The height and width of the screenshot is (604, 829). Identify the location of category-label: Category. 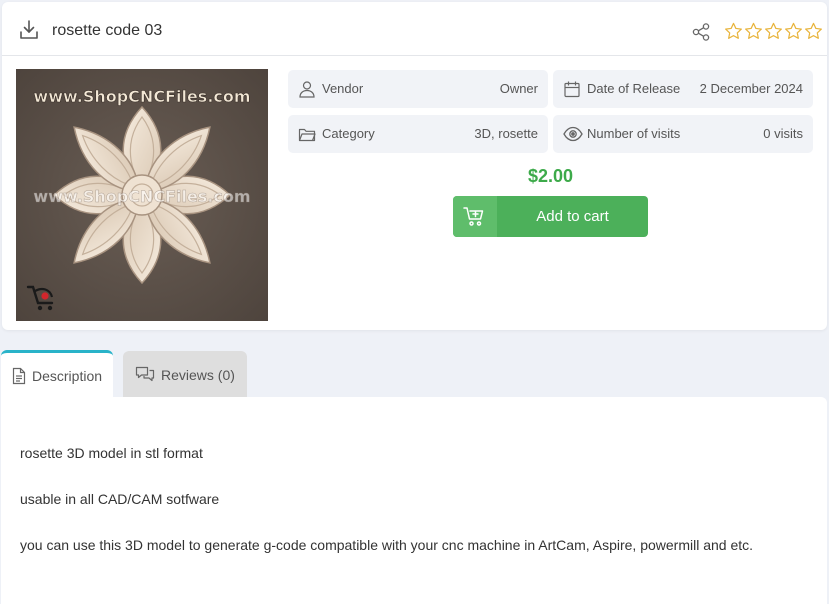
(348, 133).